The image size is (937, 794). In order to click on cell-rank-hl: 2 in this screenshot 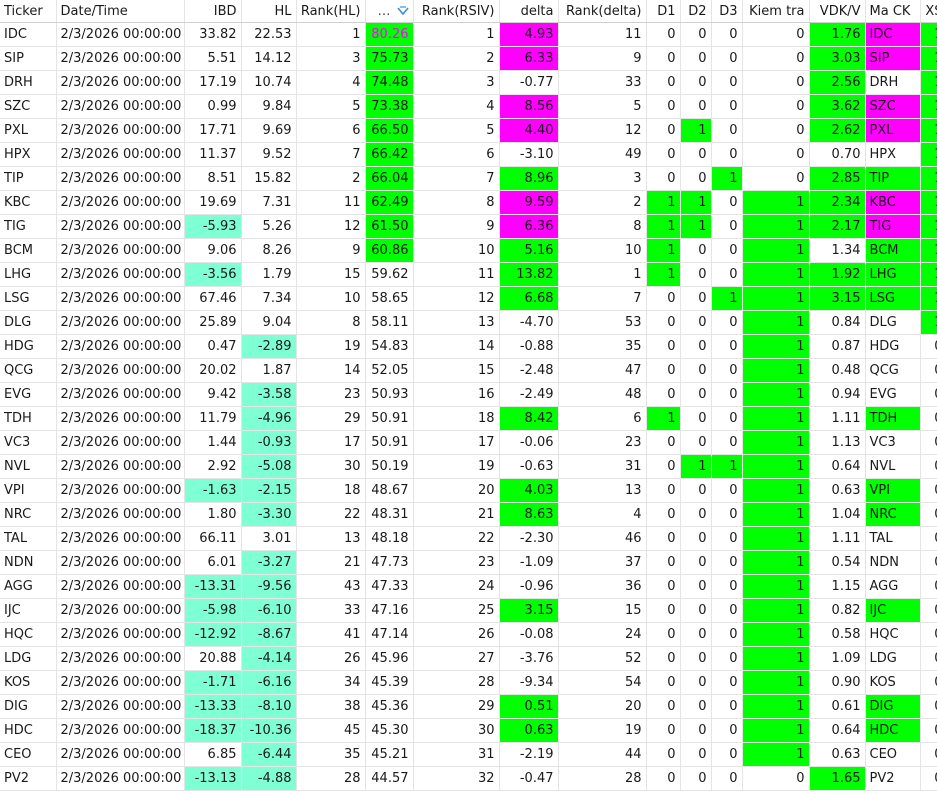, I will do `click(331, 178)`.